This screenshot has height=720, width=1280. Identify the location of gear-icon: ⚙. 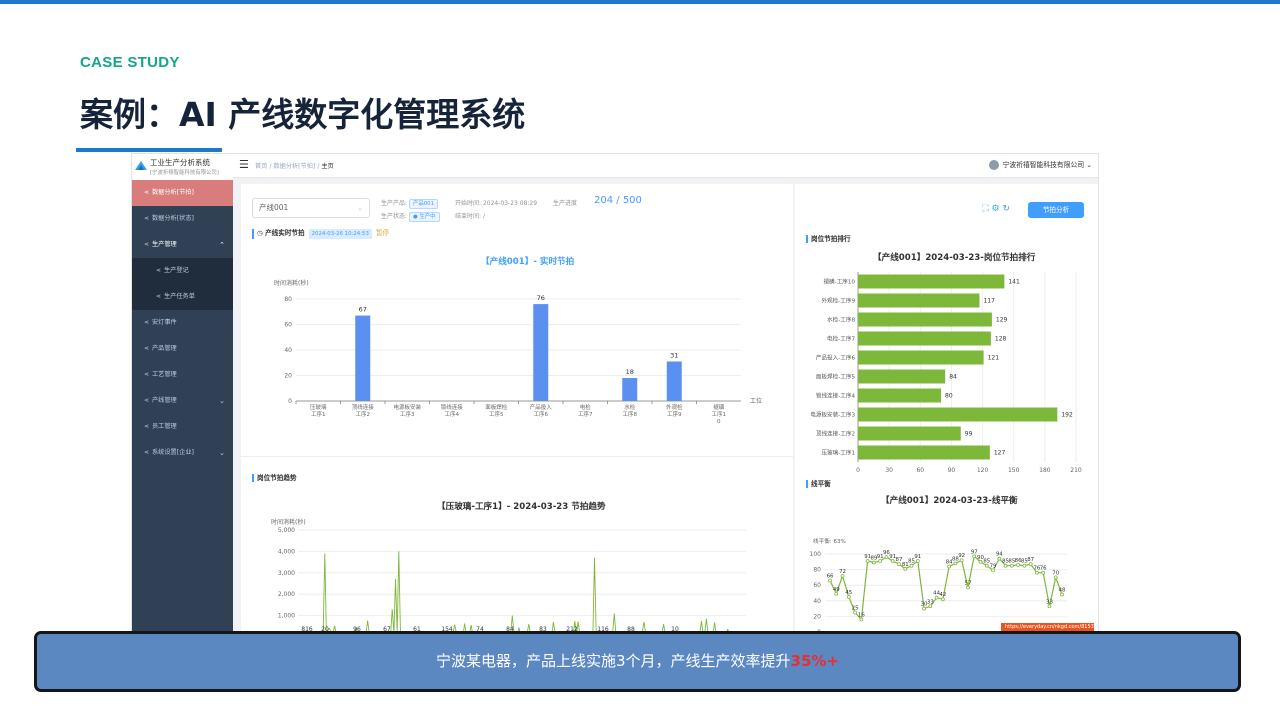
(996, 209).